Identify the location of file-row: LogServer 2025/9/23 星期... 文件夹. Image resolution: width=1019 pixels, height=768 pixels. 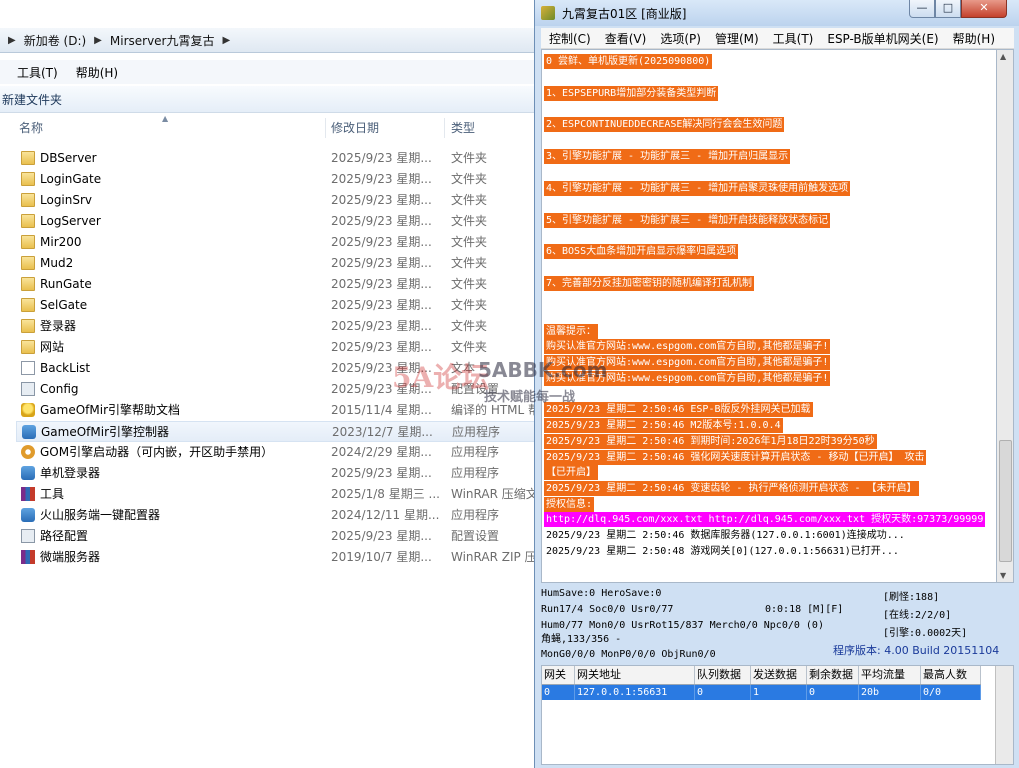
(276, 221).